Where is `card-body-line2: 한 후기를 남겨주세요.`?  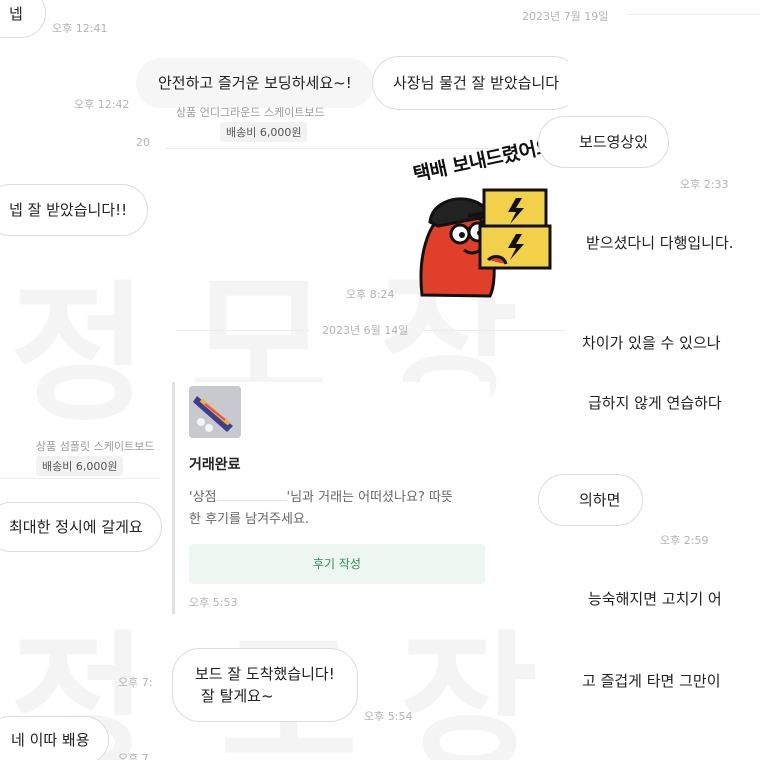 card-body-line2: 한 후기를 남겨주세요. is located at coordinates (249, 519).